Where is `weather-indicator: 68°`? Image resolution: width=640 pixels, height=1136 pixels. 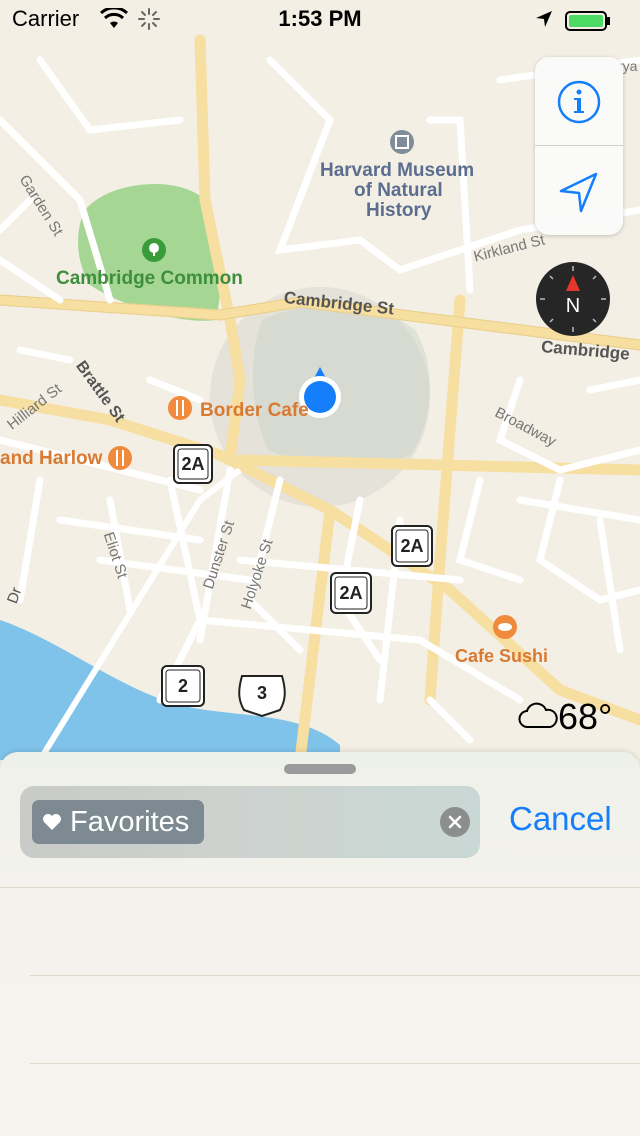 weather-indicator: 68° is located at coordinates (565, 717).